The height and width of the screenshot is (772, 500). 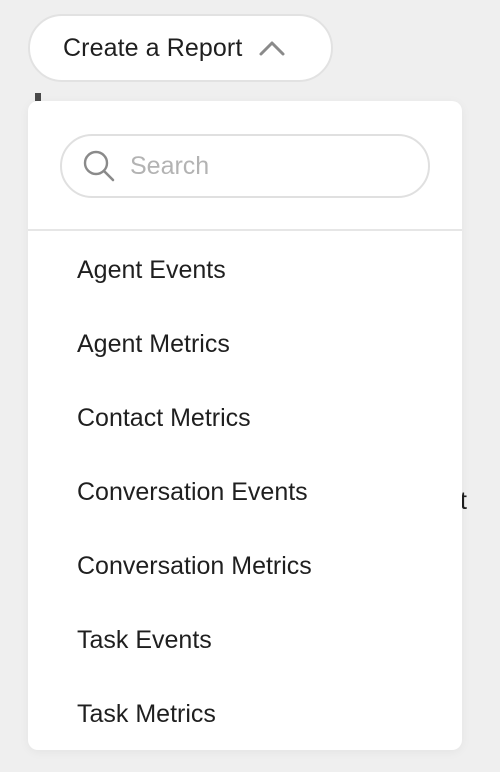 I want to click on menu-item-agent-events: Agent Events, so click(x=245, y=269).